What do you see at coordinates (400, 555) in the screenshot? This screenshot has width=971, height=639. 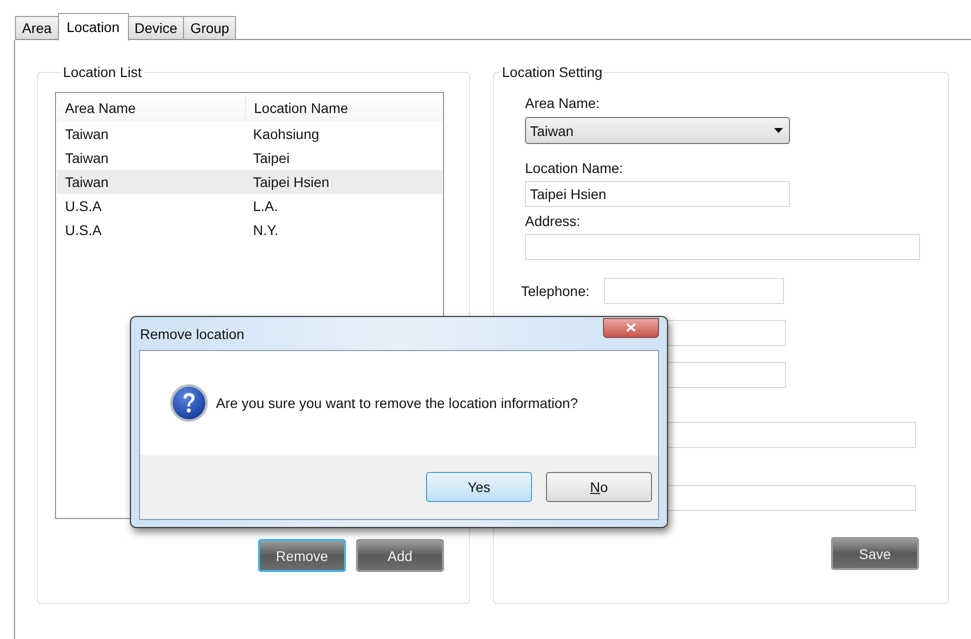 I see `action-button: Add` at bounding box center [400, 555].